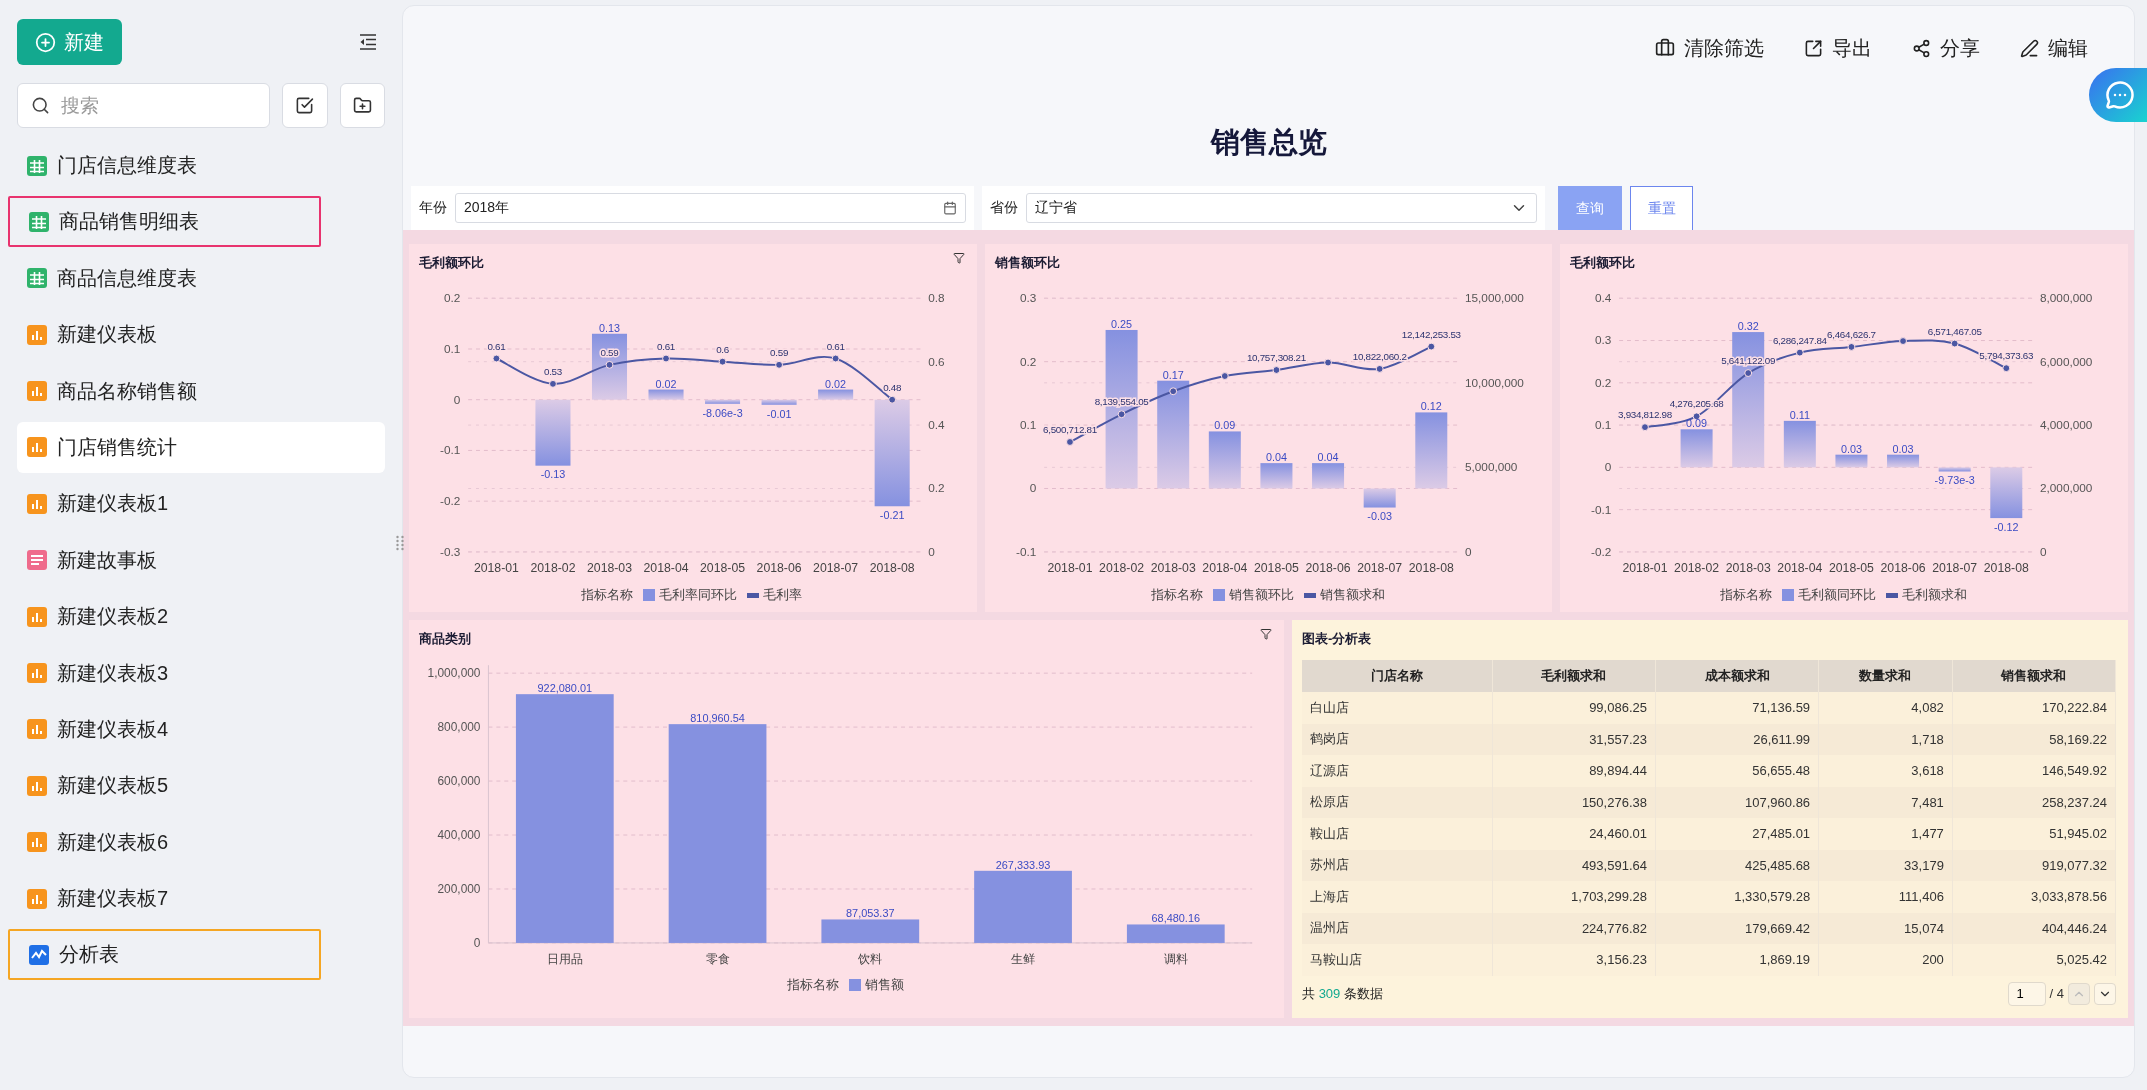  I want to click on sidebar-item: 新建仪表板5, so click(201, 786).